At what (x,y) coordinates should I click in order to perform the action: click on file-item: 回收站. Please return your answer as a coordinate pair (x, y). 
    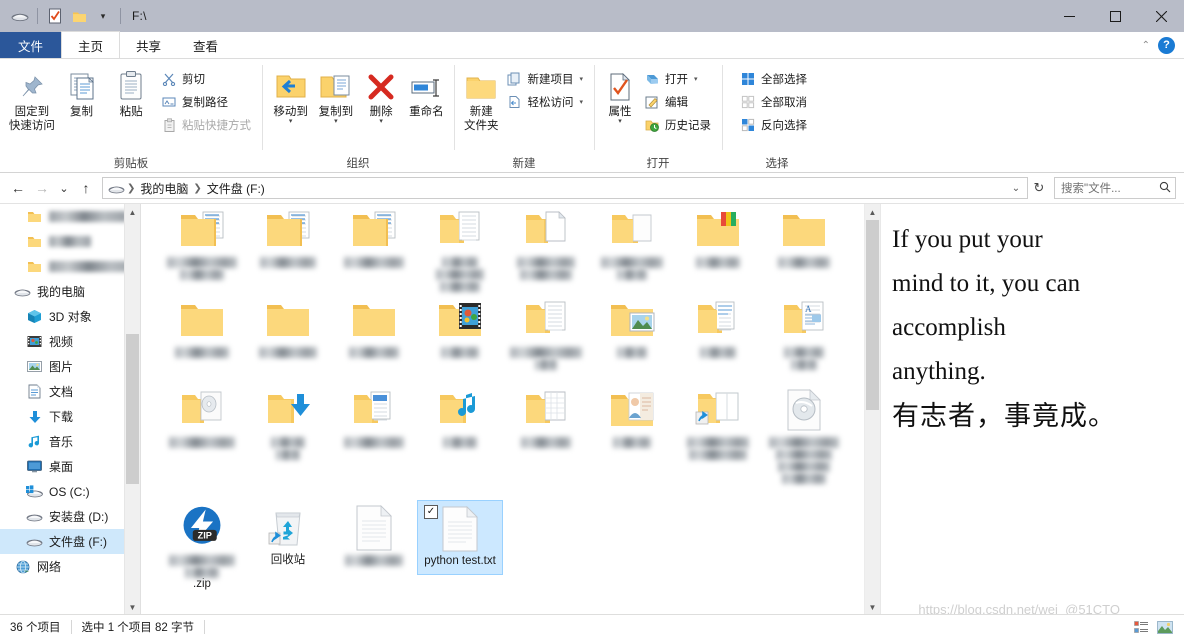
    Looking at the image, I should click on (288, 535).